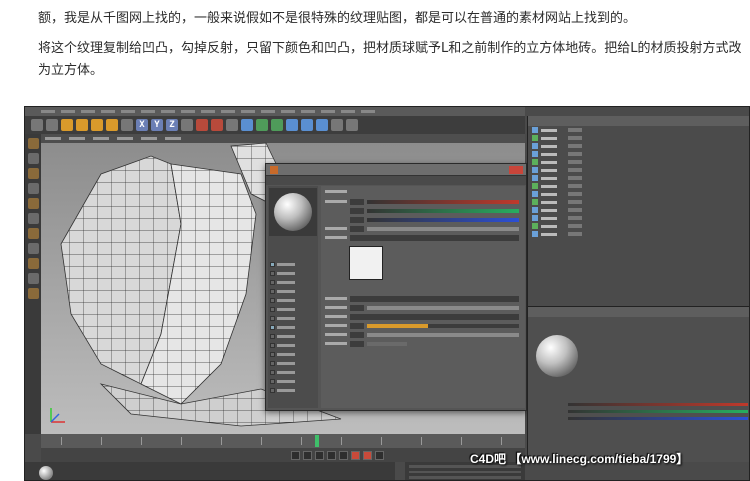  I want to click on undo-icon, so click(37, 125).